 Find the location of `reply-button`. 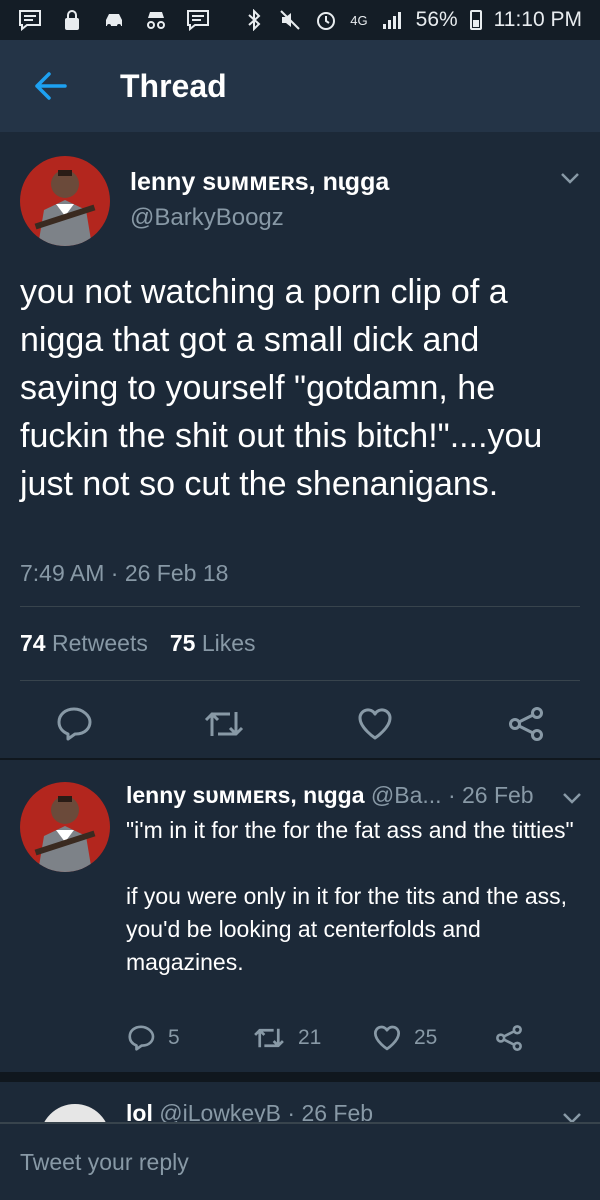

reply-button is located at coordinates (74, 724).